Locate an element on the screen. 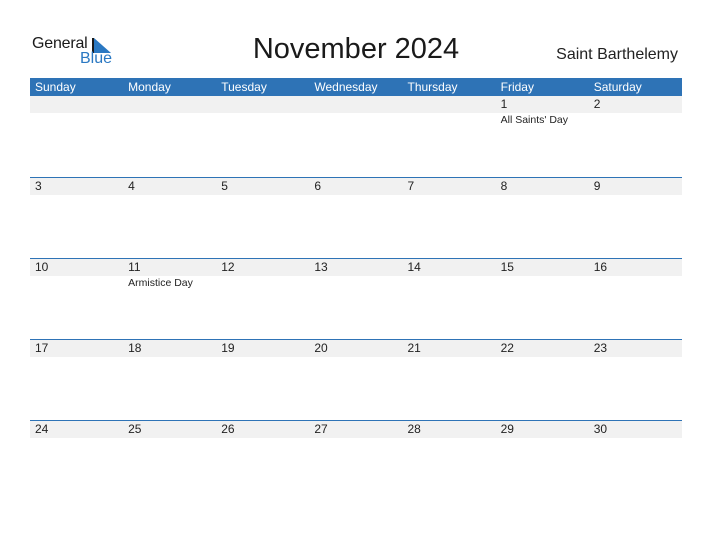 Image resolution: width=712 pixels, height=550 pixels. day-number: 20 is located at coordinates (321, 348).